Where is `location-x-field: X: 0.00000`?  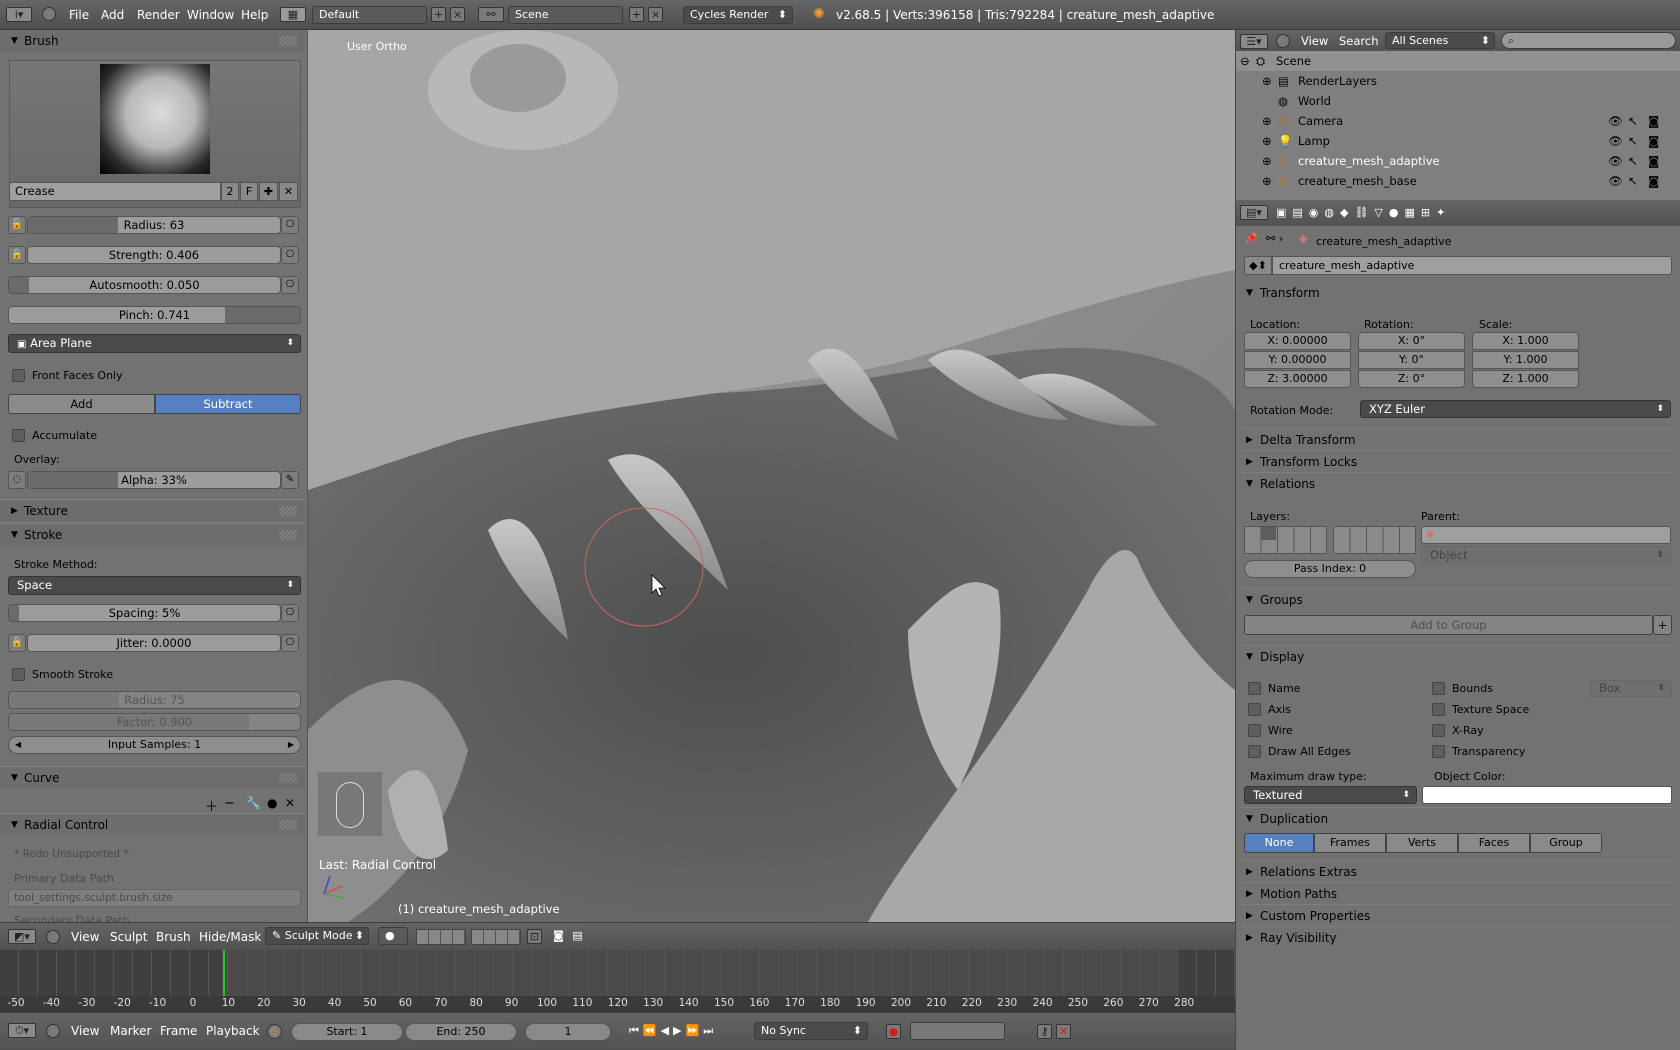 location-x-field: X: 0.00000 is located at coordinates (1297, 341).